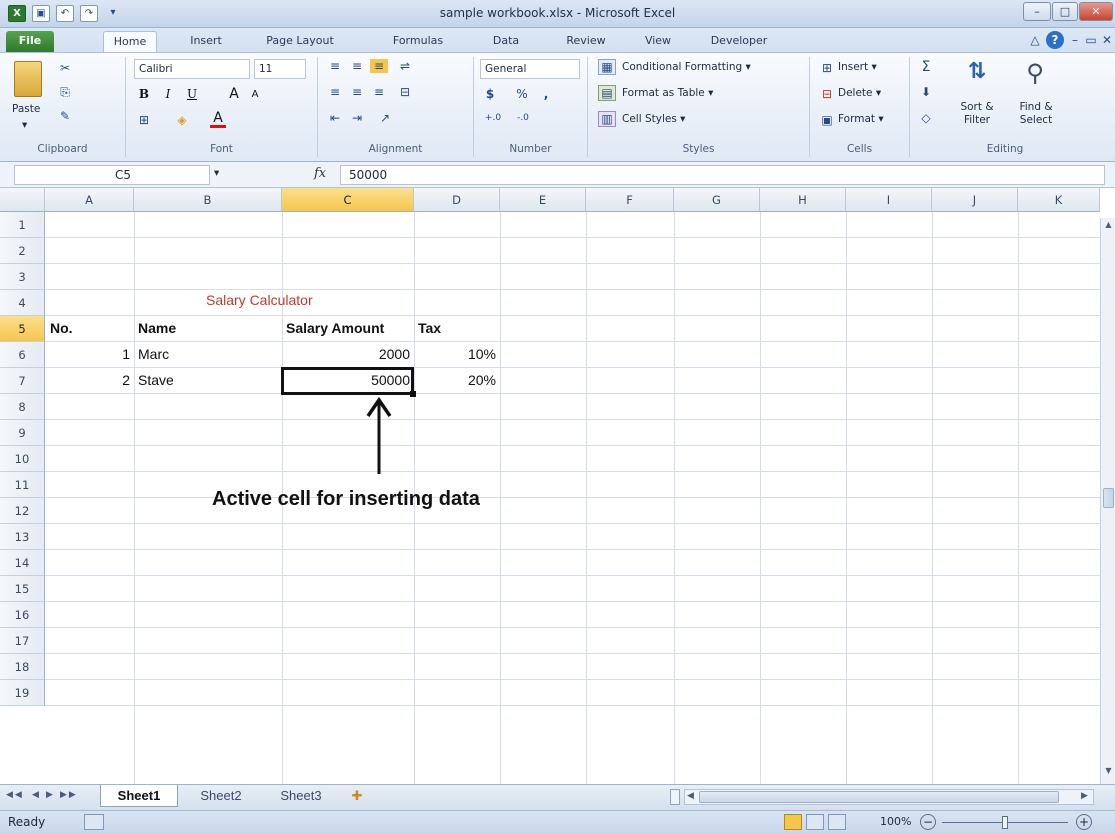  Describe the element at coordinates (543, 200) in the screenshot. I see `column-header-e: E` at that location.